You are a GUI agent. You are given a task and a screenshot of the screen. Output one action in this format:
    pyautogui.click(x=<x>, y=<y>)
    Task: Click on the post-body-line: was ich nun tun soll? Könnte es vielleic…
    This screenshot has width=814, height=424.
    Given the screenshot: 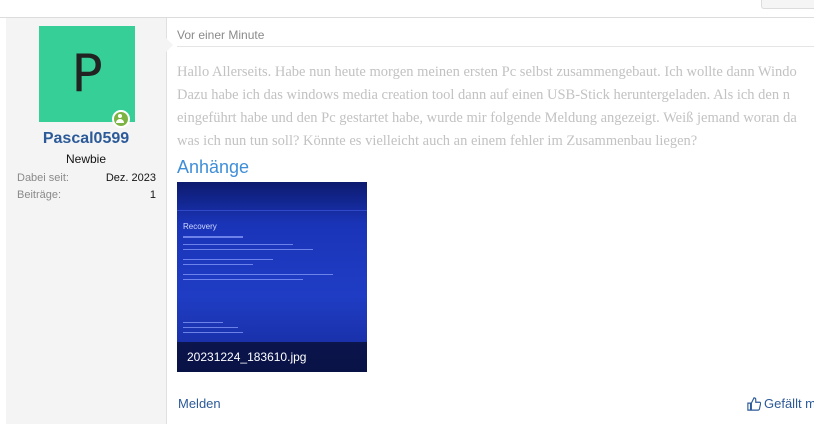 What is the action you would take?
    pyautogui.click(x=437, y=141)
    